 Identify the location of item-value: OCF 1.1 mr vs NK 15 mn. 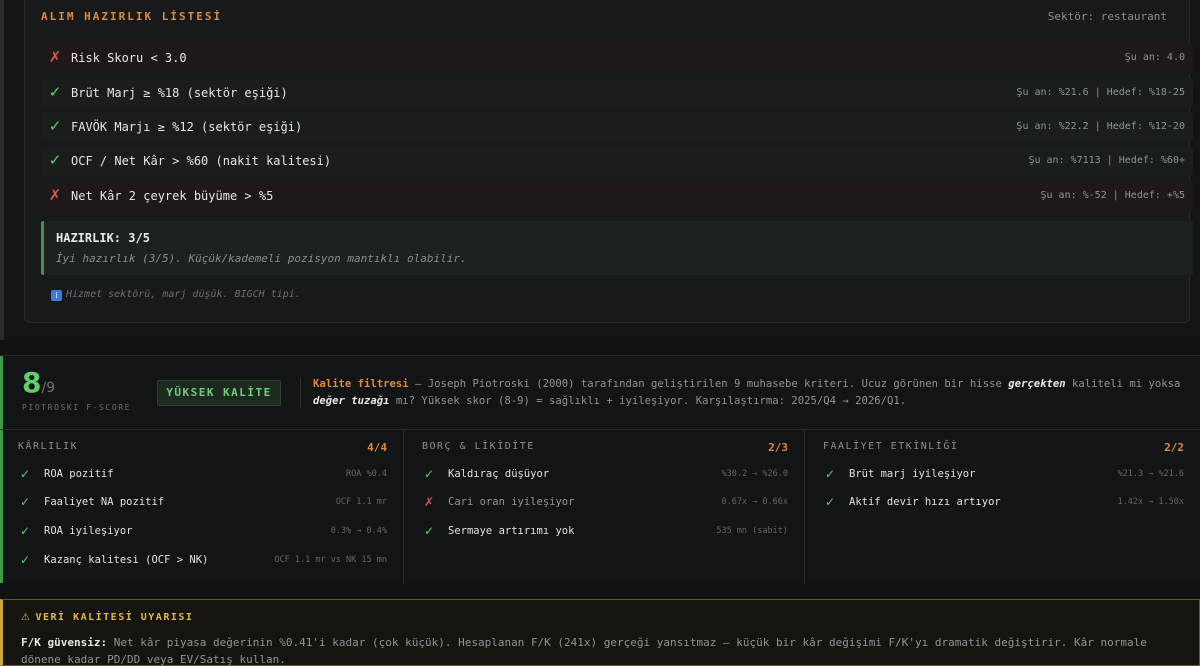
(330, 560).